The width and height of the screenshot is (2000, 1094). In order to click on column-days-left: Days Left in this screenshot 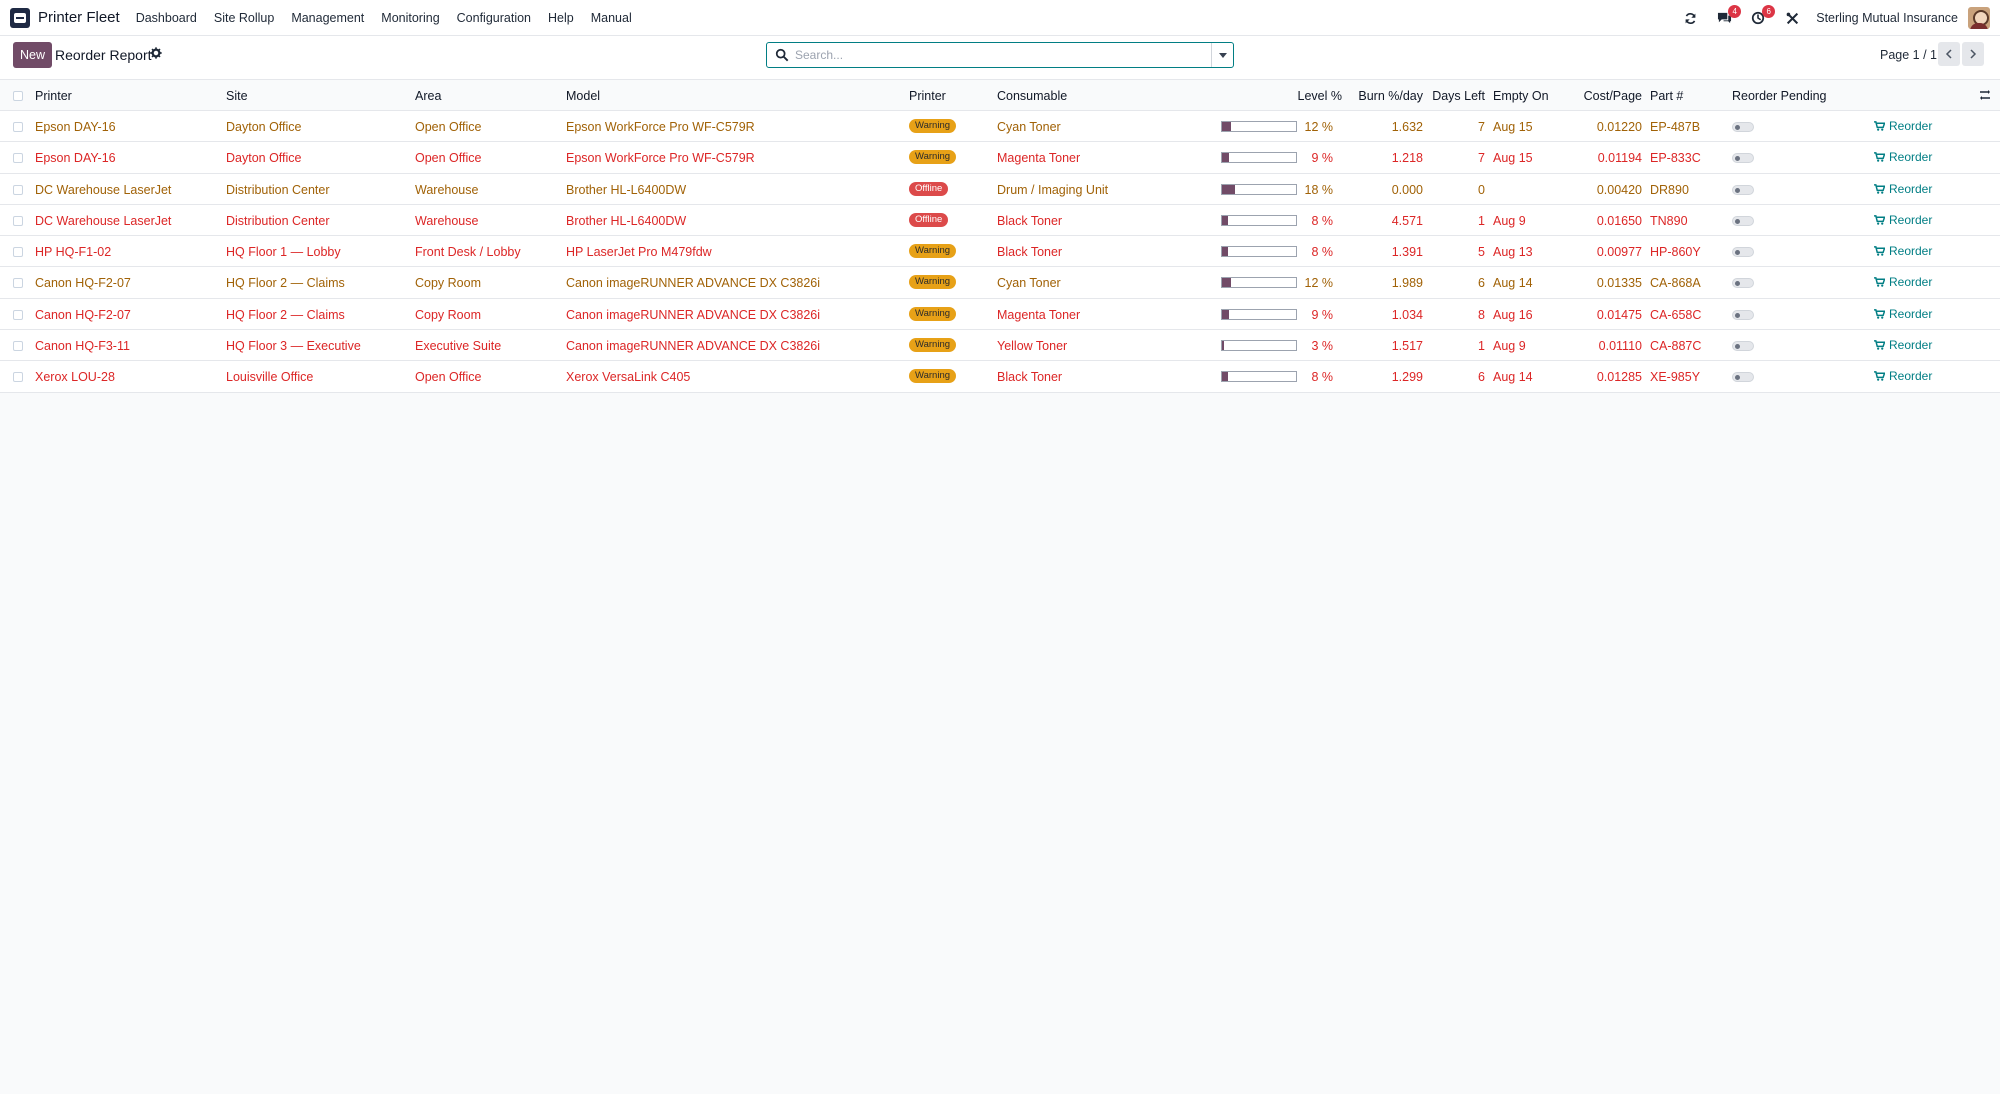, I will do `click(1458, 96)`.